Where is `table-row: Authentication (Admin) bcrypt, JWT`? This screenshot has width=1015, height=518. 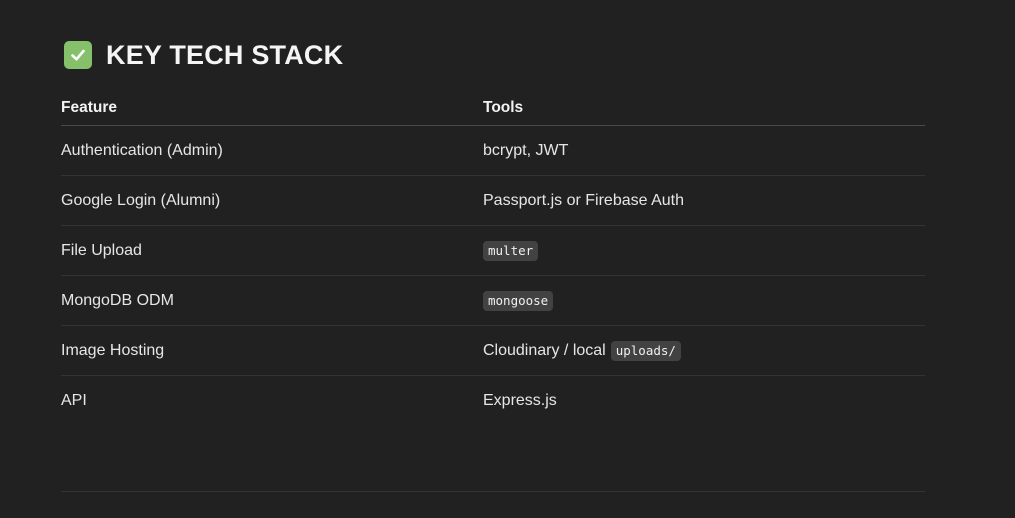
table-row: Authentication (Admin) bcrypt, JWT is located at coordinates (493, 151).